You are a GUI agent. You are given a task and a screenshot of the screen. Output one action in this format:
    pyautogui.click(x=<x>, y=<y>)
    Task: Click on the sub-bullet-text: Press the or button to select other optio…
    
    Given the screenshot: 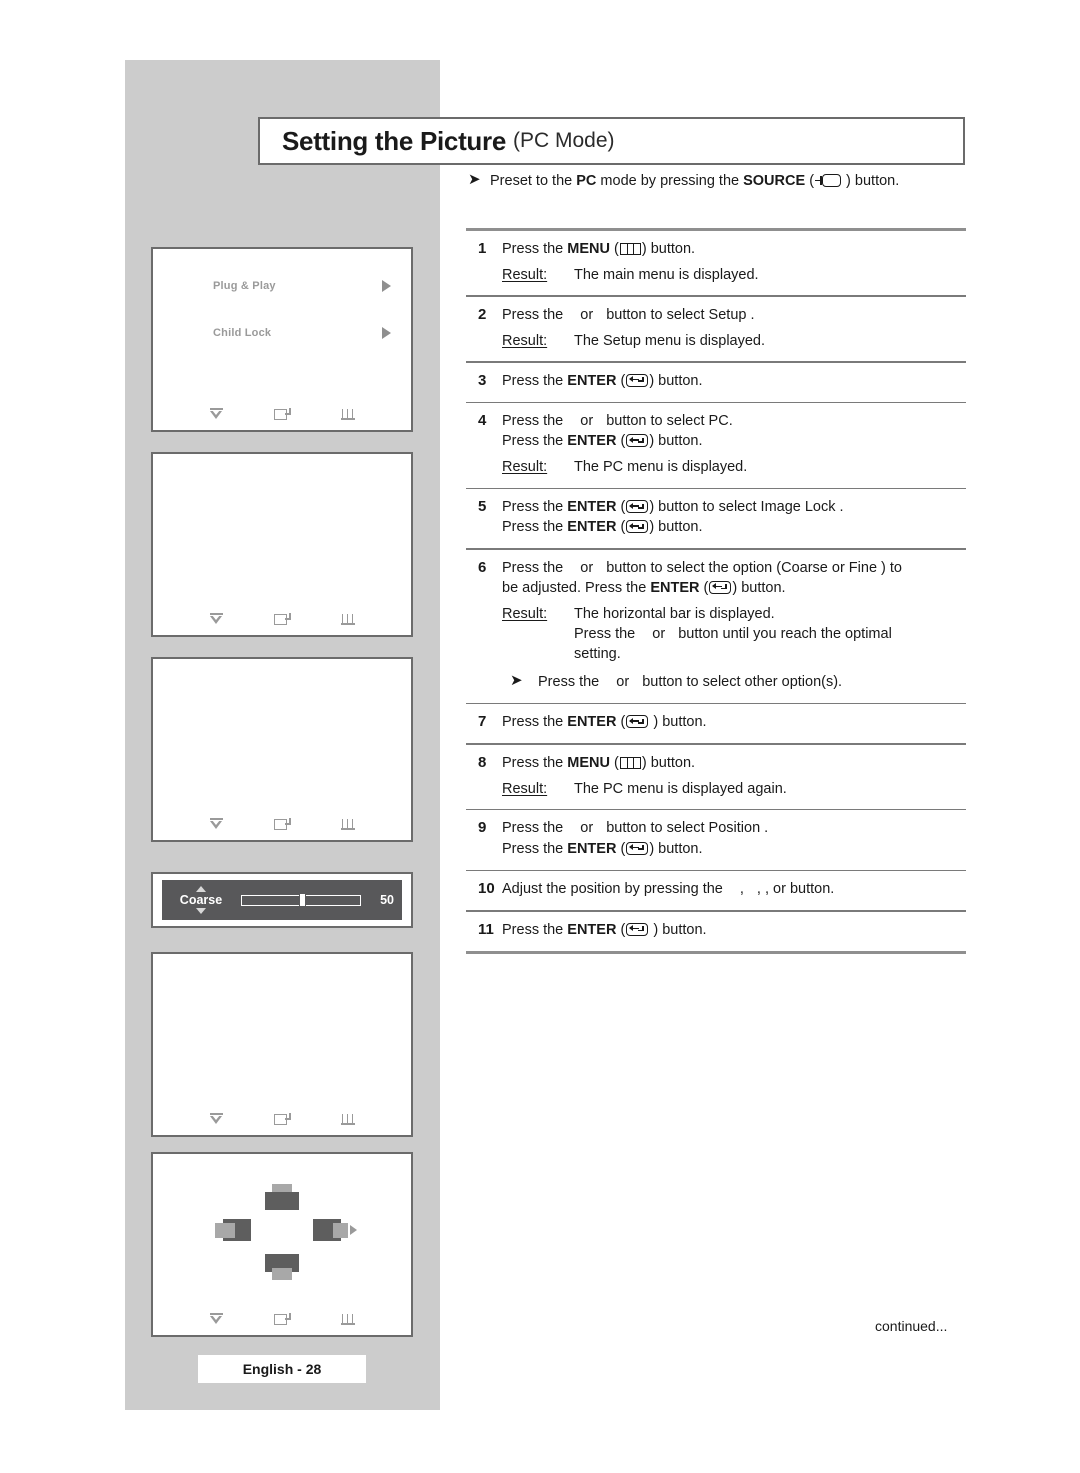 What is the action you would take?
    pyautogui.click(x=690, y=682)
    